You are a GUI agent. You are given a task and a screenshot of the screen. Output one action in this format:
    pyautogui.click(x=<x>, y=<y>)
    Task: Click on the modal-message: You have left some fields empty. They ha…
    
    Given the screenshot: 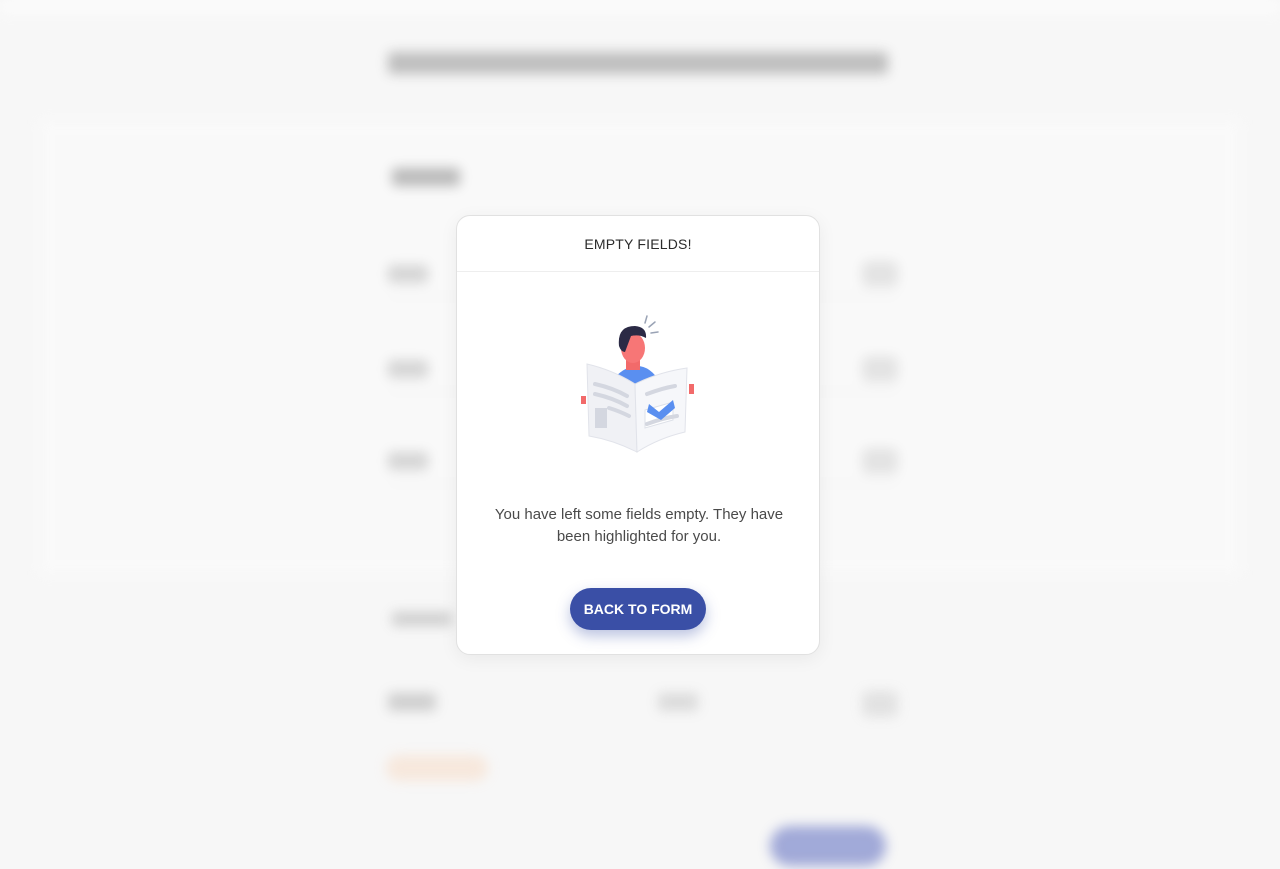 What is the action you would take?
    pyautogui.click(x=639, y=525)
    